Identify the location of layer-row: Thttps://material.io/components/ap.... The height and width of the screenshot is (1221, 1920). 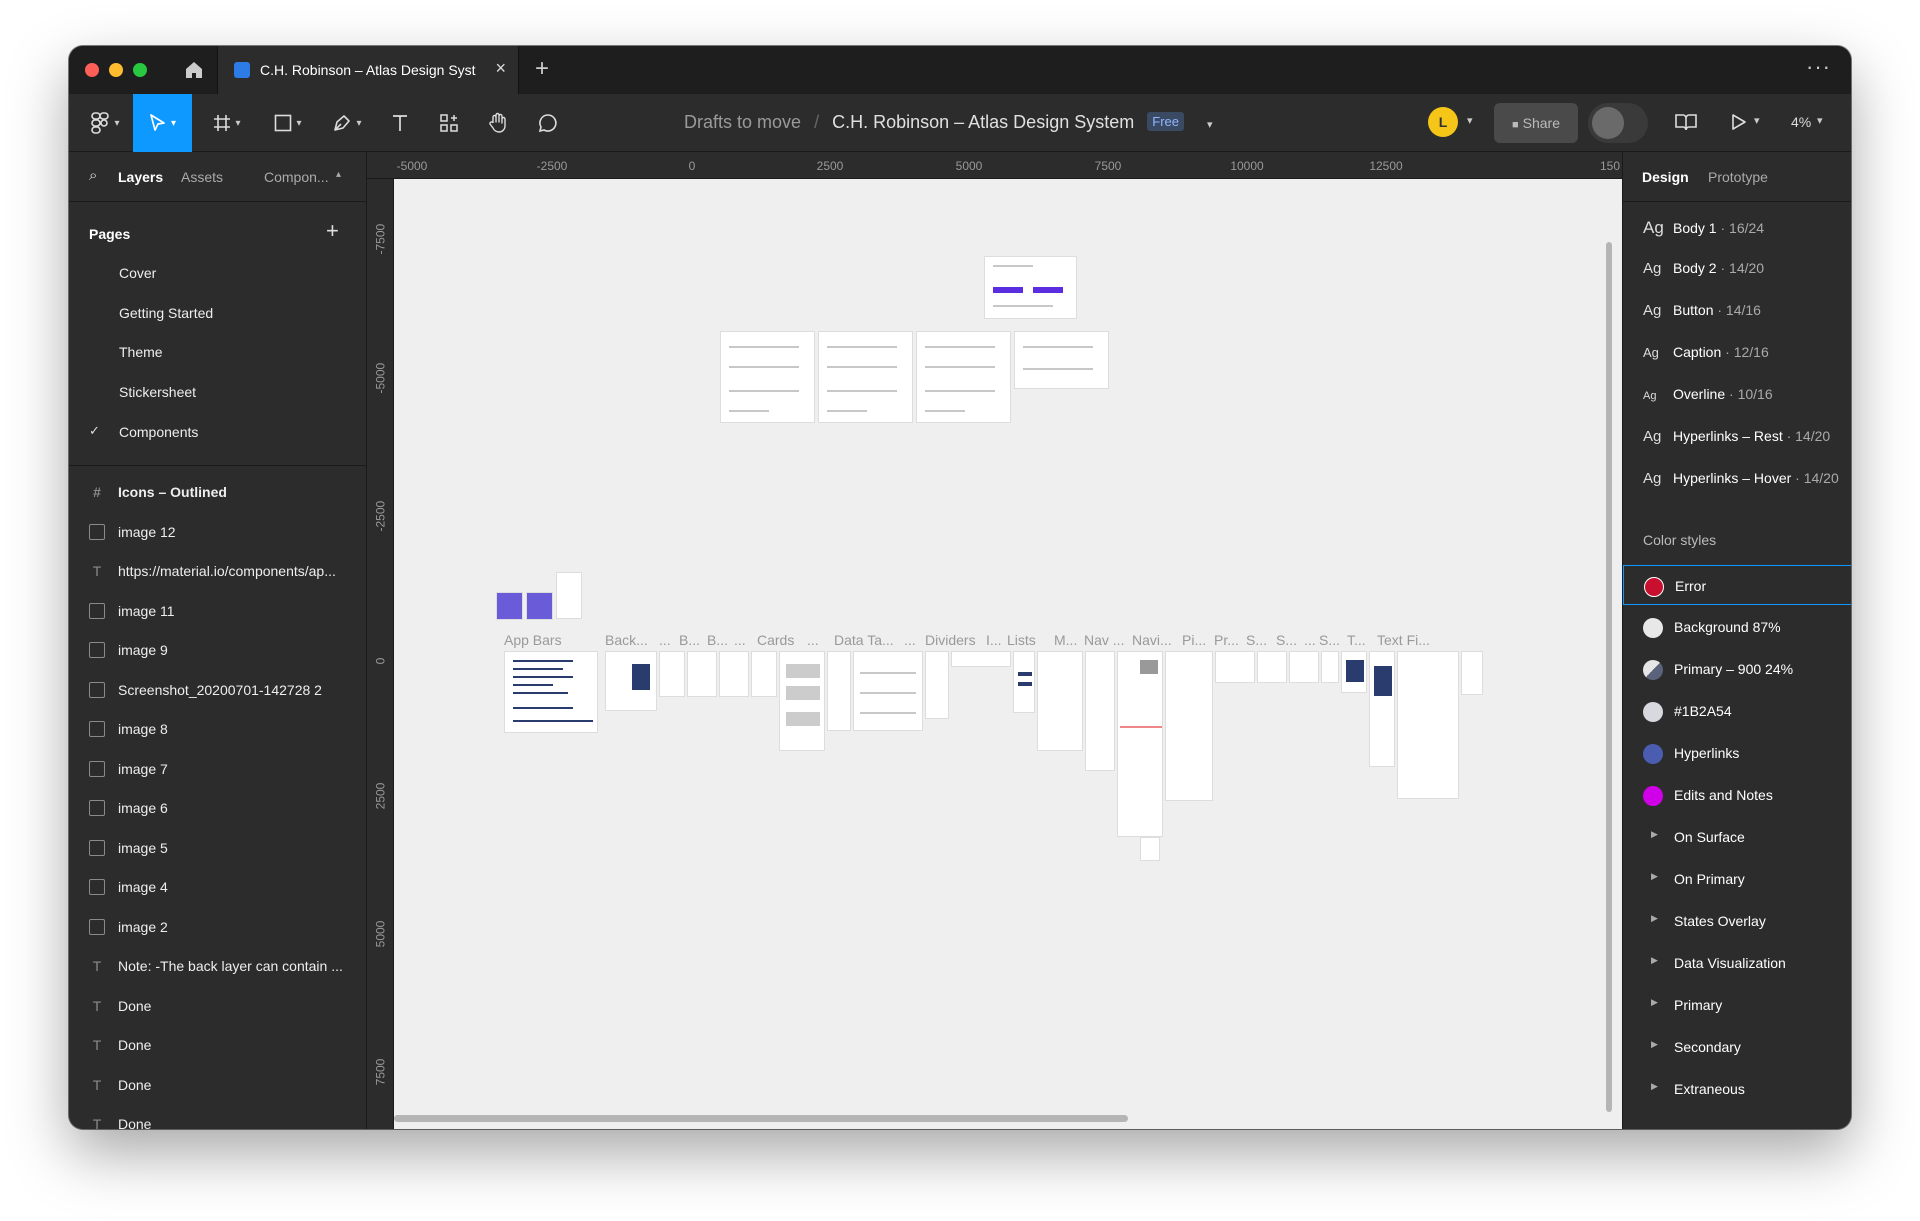
(224, 571).